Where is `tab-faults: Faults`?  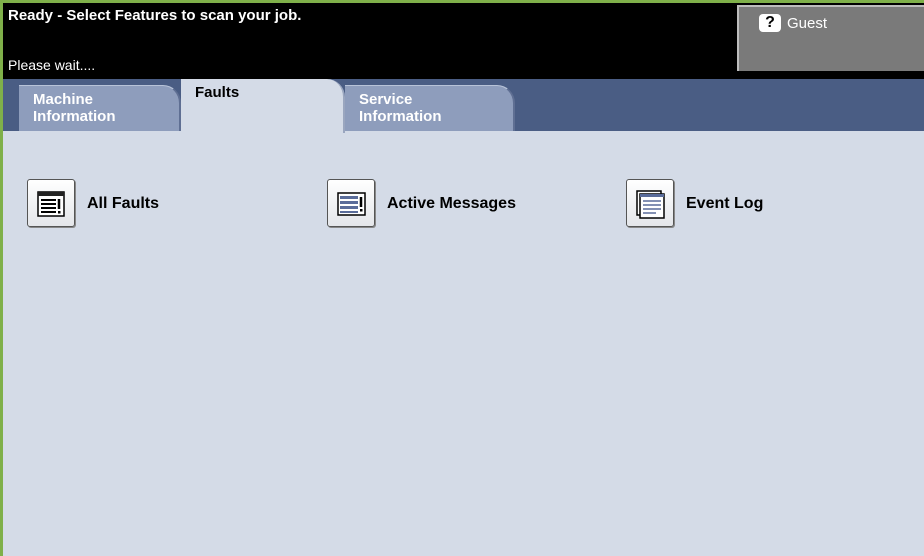 tab-faults: Faults is located at coordinates (263, 106).